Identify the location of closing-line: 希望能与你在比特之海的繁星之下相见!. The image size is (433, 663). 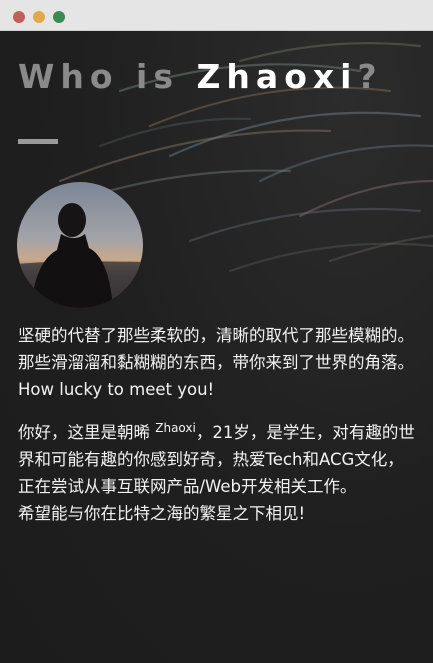
(162, 513).